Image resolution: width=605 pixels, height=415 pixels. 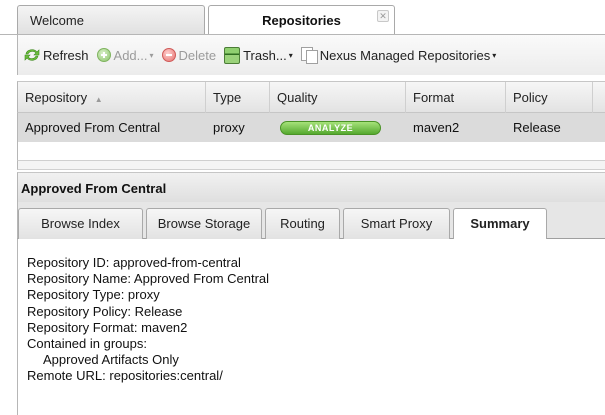 I want to click on refresh-button: Refresh, so click(x=56, y=55).